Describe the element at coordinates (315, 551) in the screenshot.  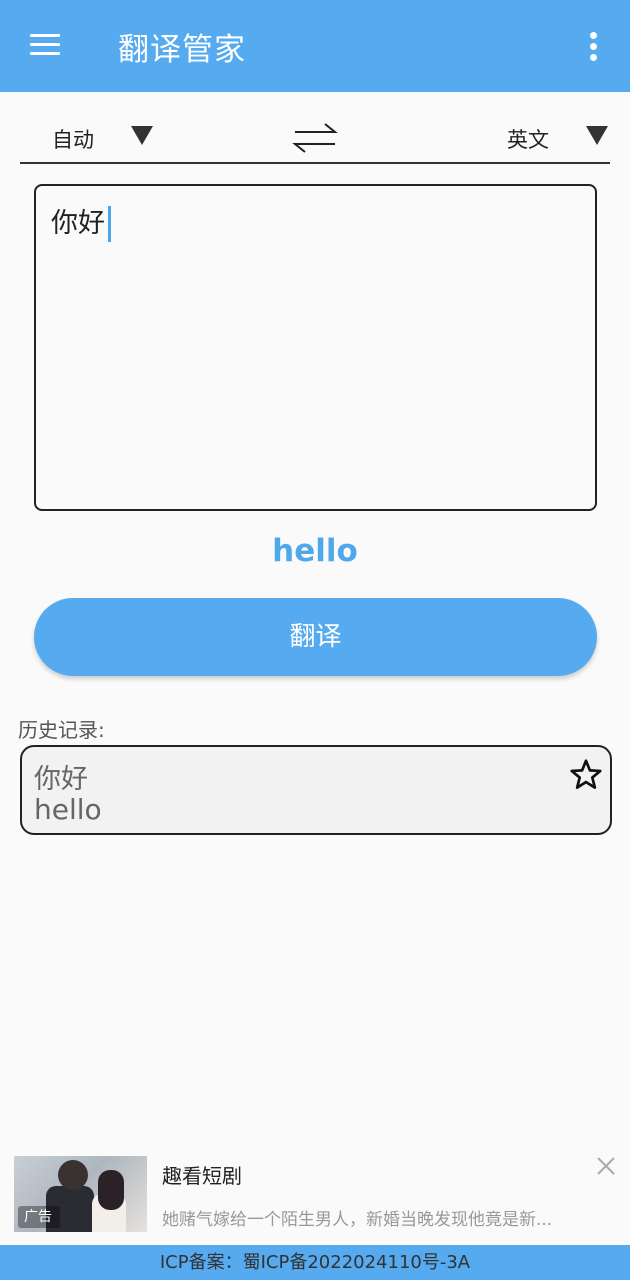
I see `translation-result: hello` at that location.